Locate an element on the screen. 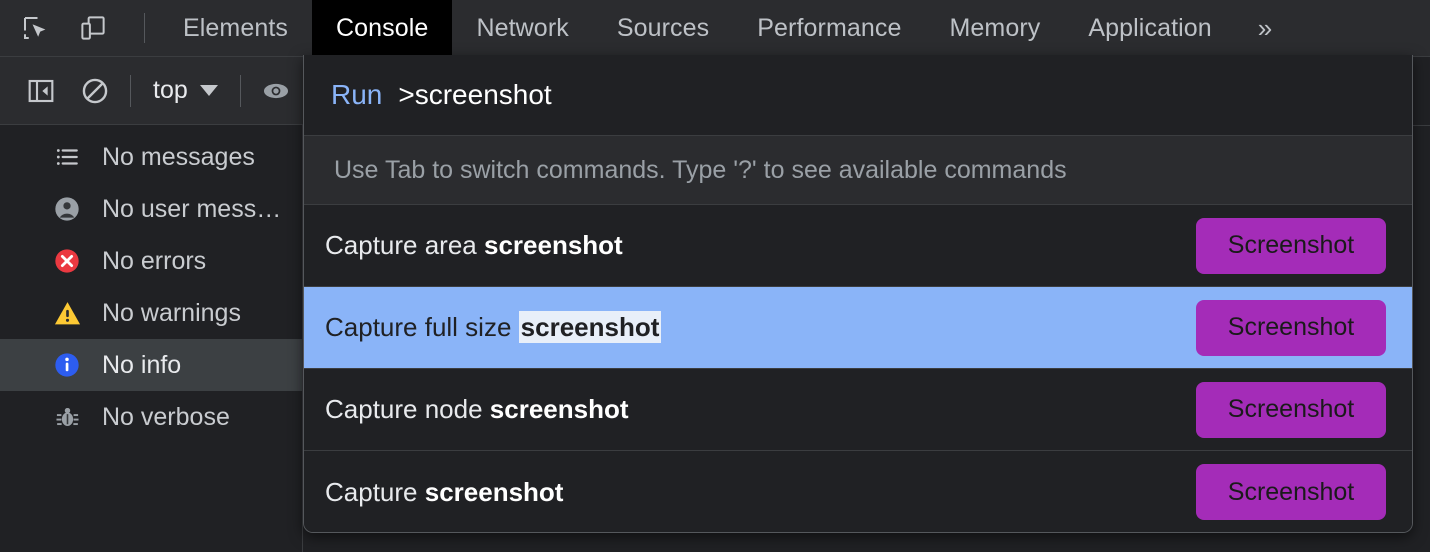 This screenshot has height=552, width=1430. tab-label: Performance is located at coordinates (829, 27).